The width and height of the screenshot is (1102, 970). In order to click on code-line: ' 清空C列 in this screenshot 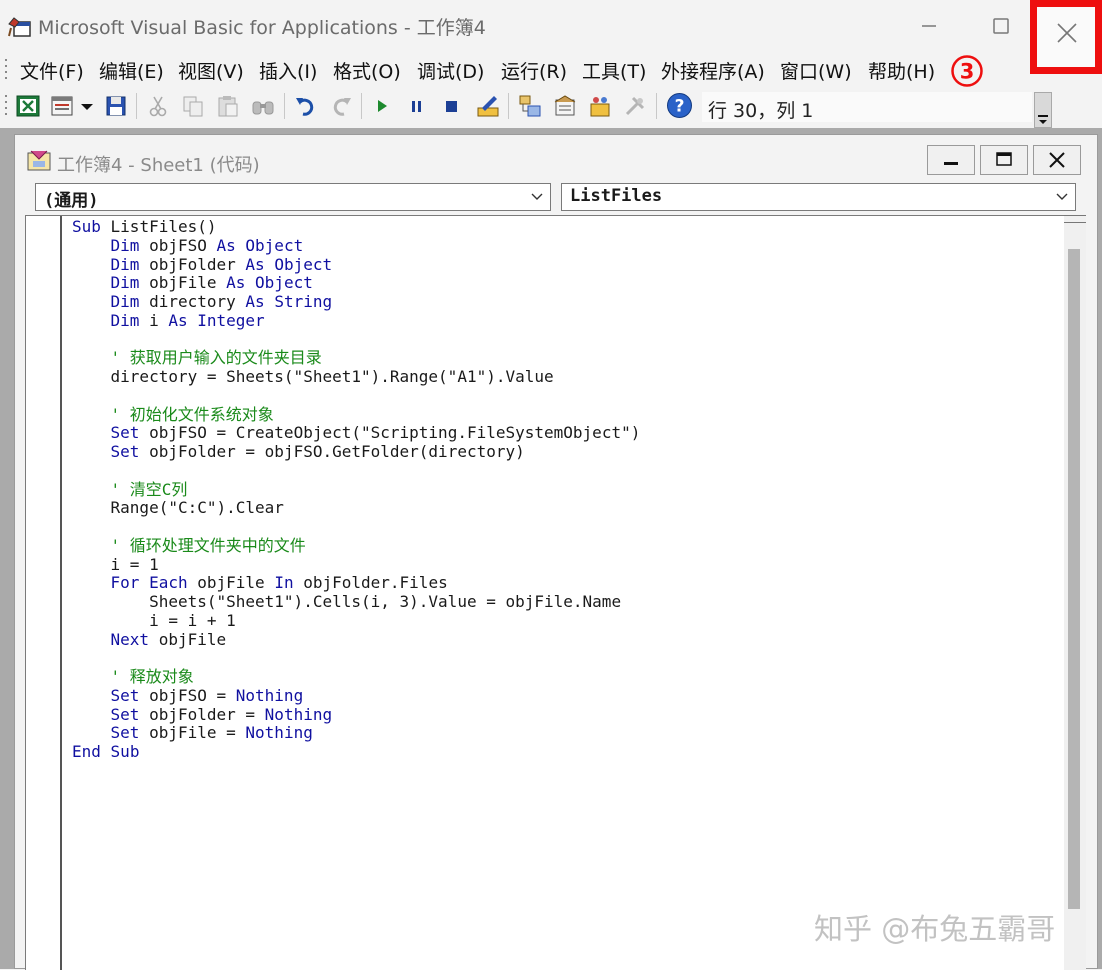, I will do `click(356, 490)`.